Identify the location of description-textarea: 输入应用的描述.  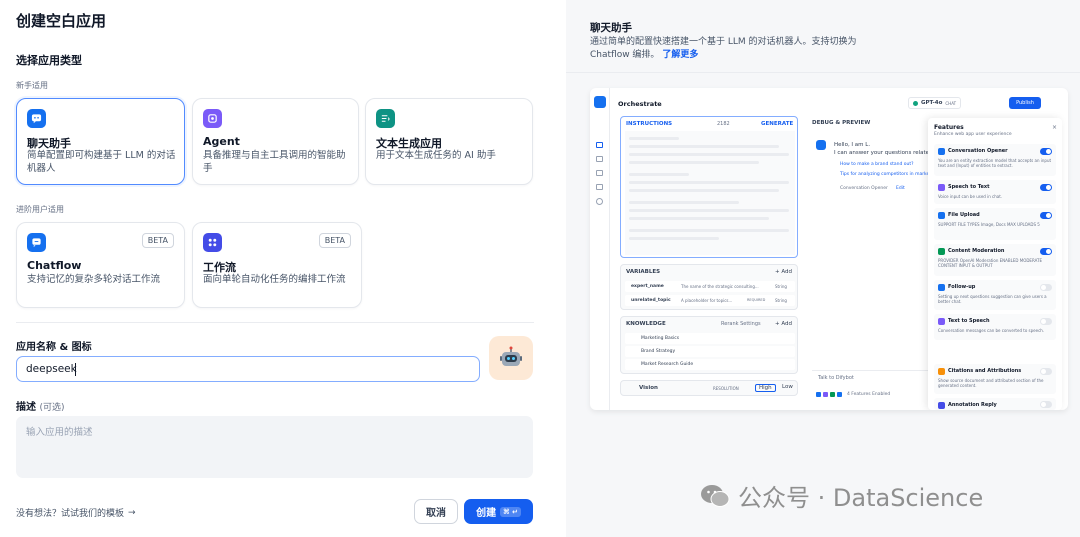
(274, 447).